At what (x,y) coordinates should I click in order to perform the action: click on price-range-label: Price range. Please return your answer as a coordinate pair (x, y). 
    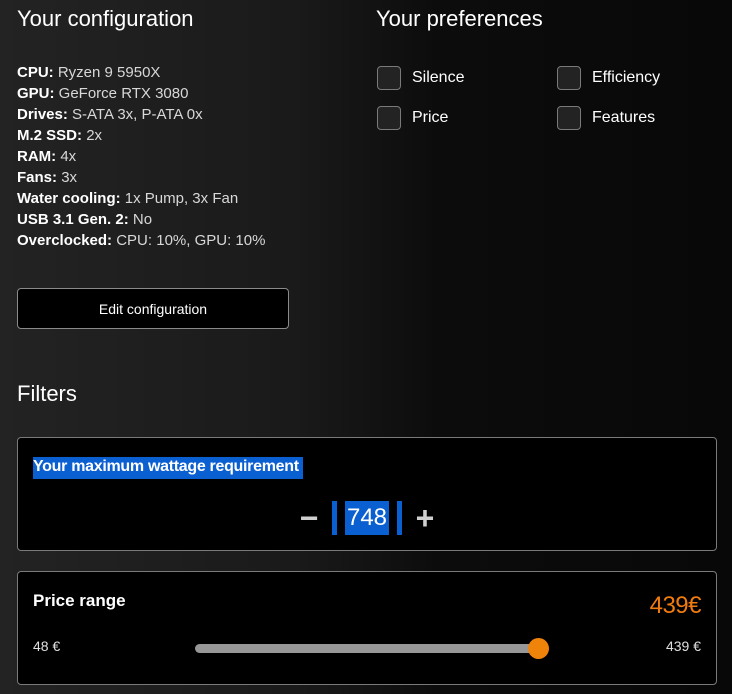
    Looking at the image, I should click on (79, 600).